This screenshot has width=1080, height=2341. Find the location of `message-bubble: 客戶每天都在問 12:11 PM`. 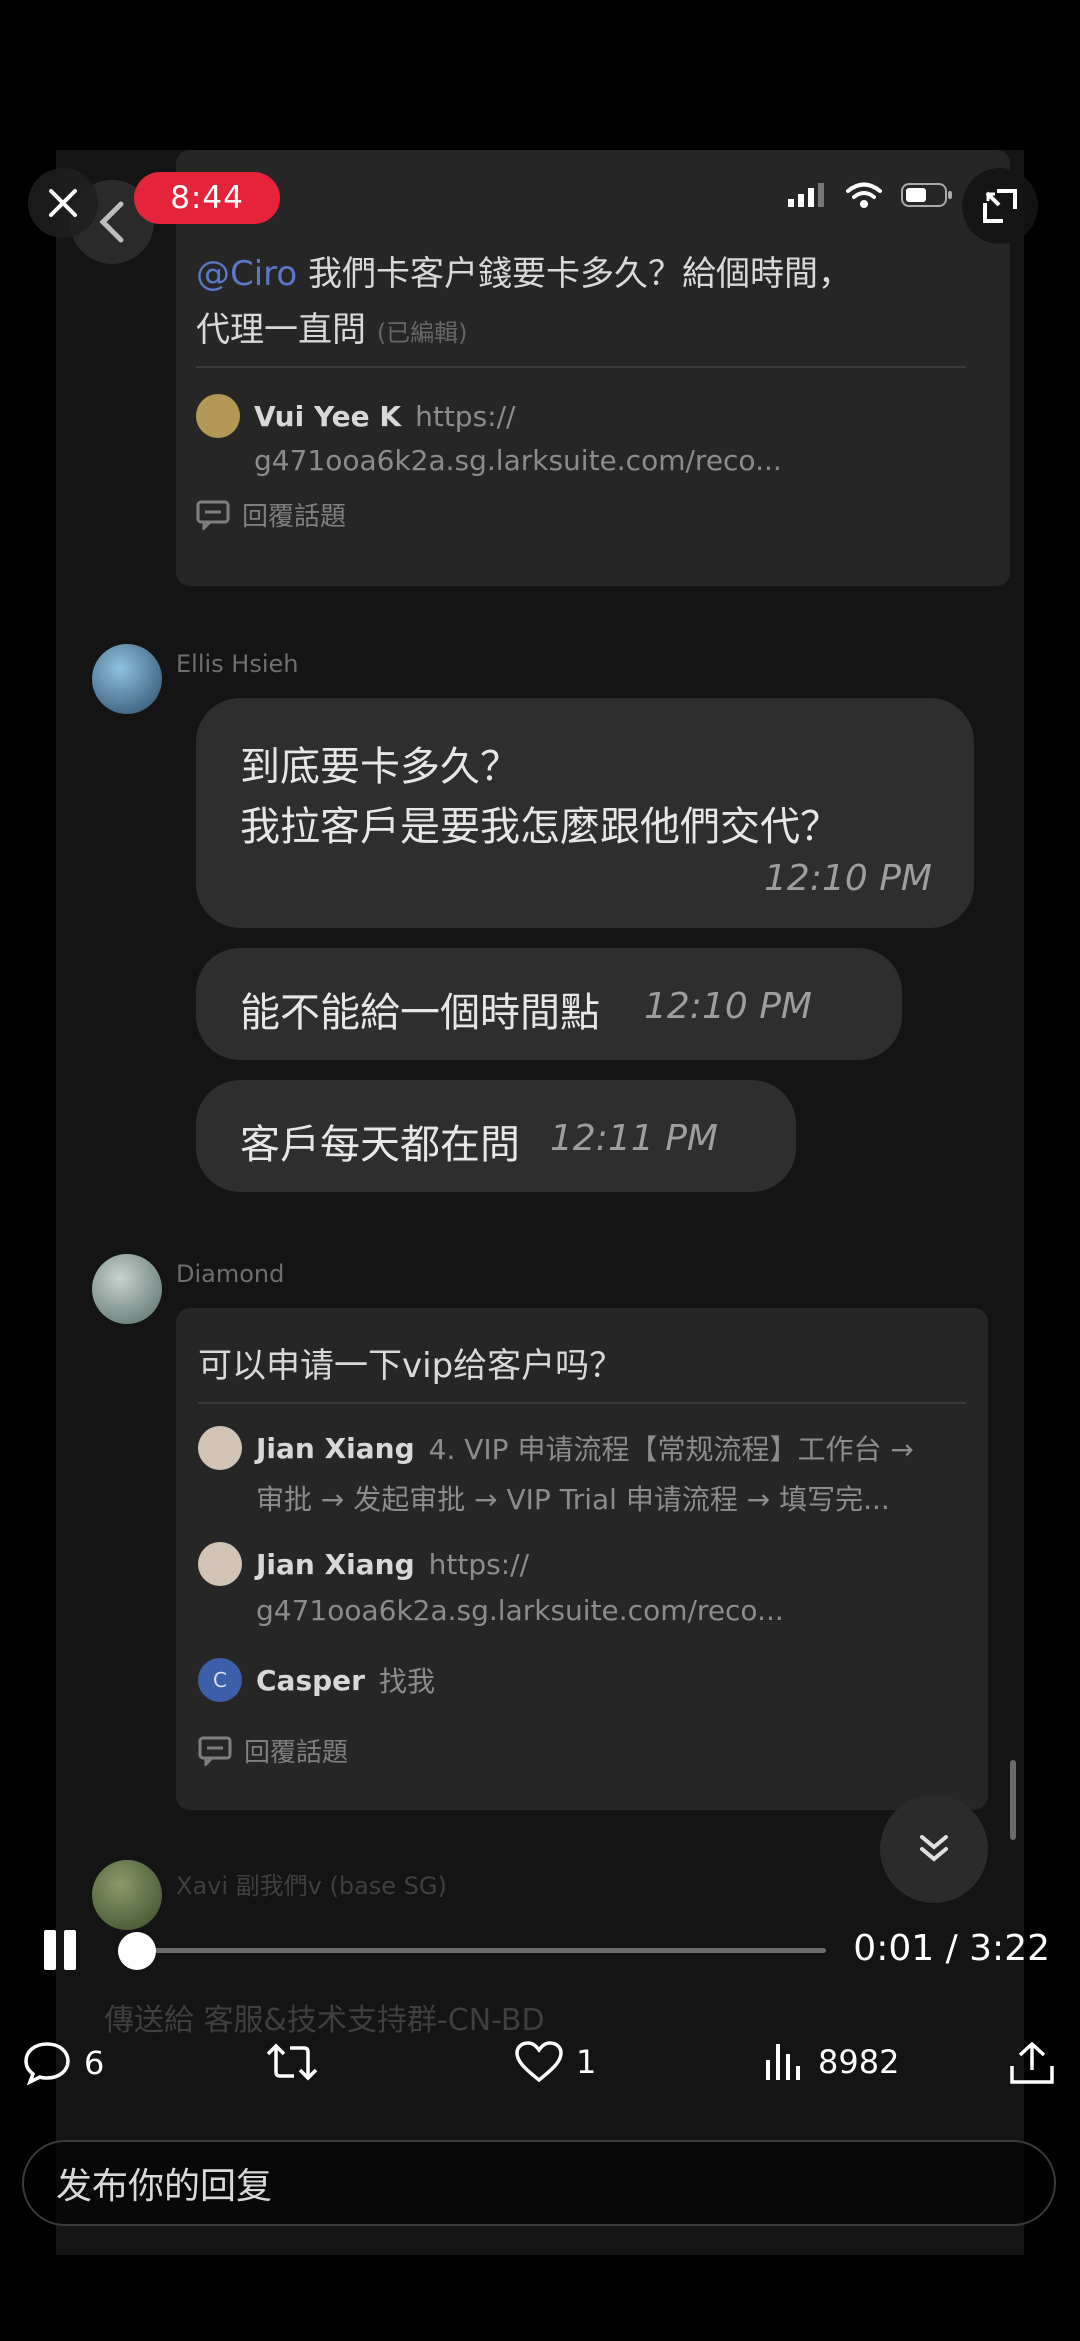

message-bubble: 客戶每天都在問 12:11 PM is located at coordinates (496, 1136).